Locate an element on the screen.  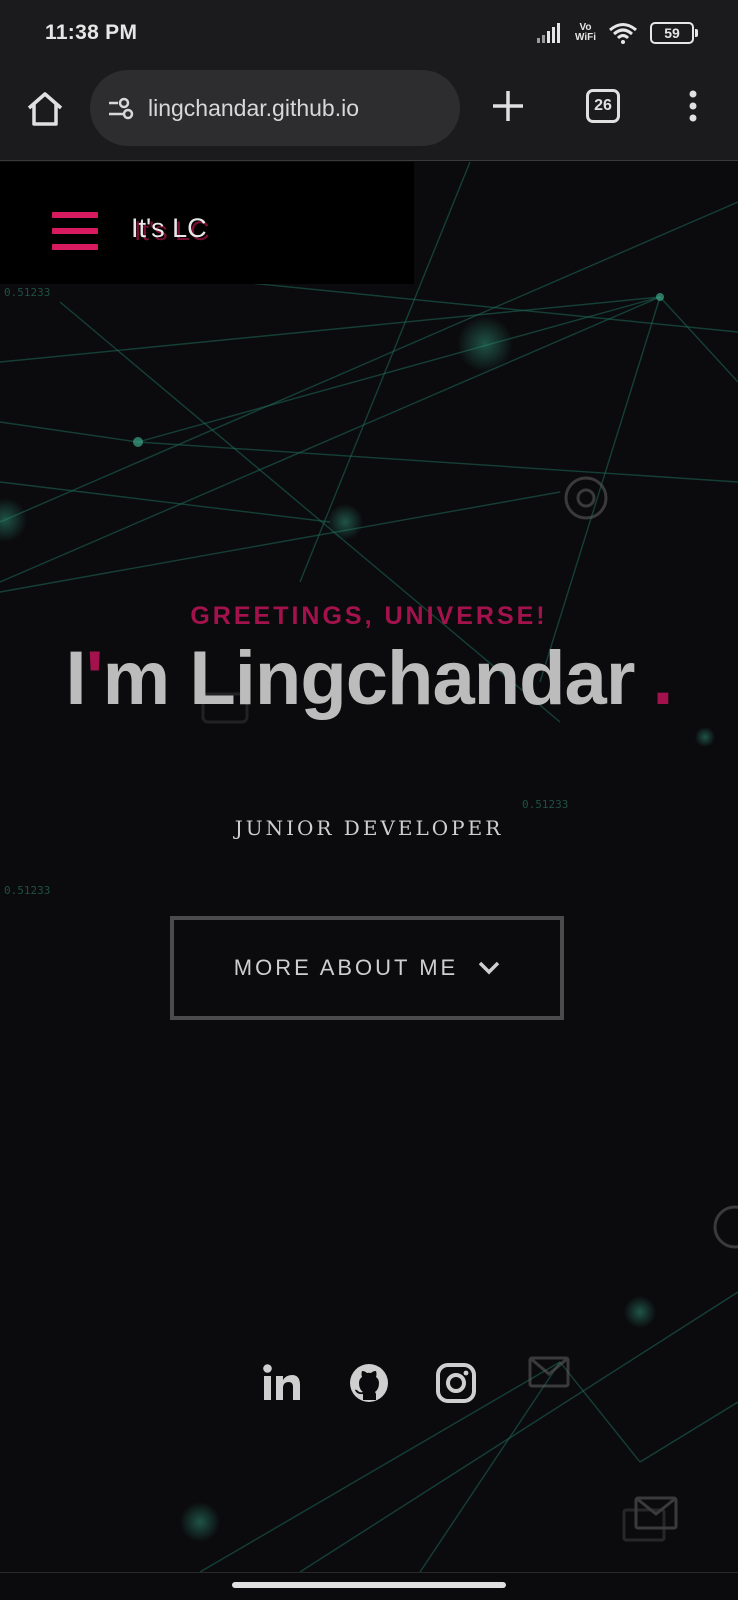
tab-count: 26 is located at coordinates (603, 105).